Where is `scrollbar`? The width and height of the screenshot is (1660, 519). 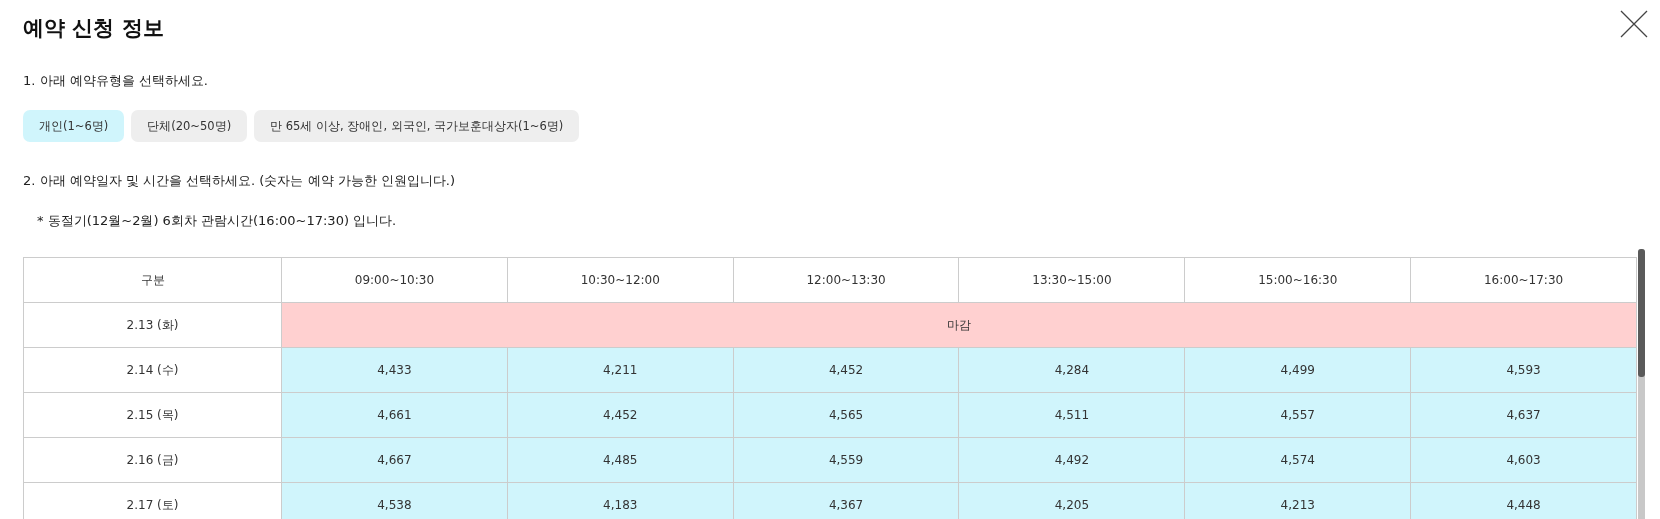 scrollbar is located at coordinates (1641, 384).